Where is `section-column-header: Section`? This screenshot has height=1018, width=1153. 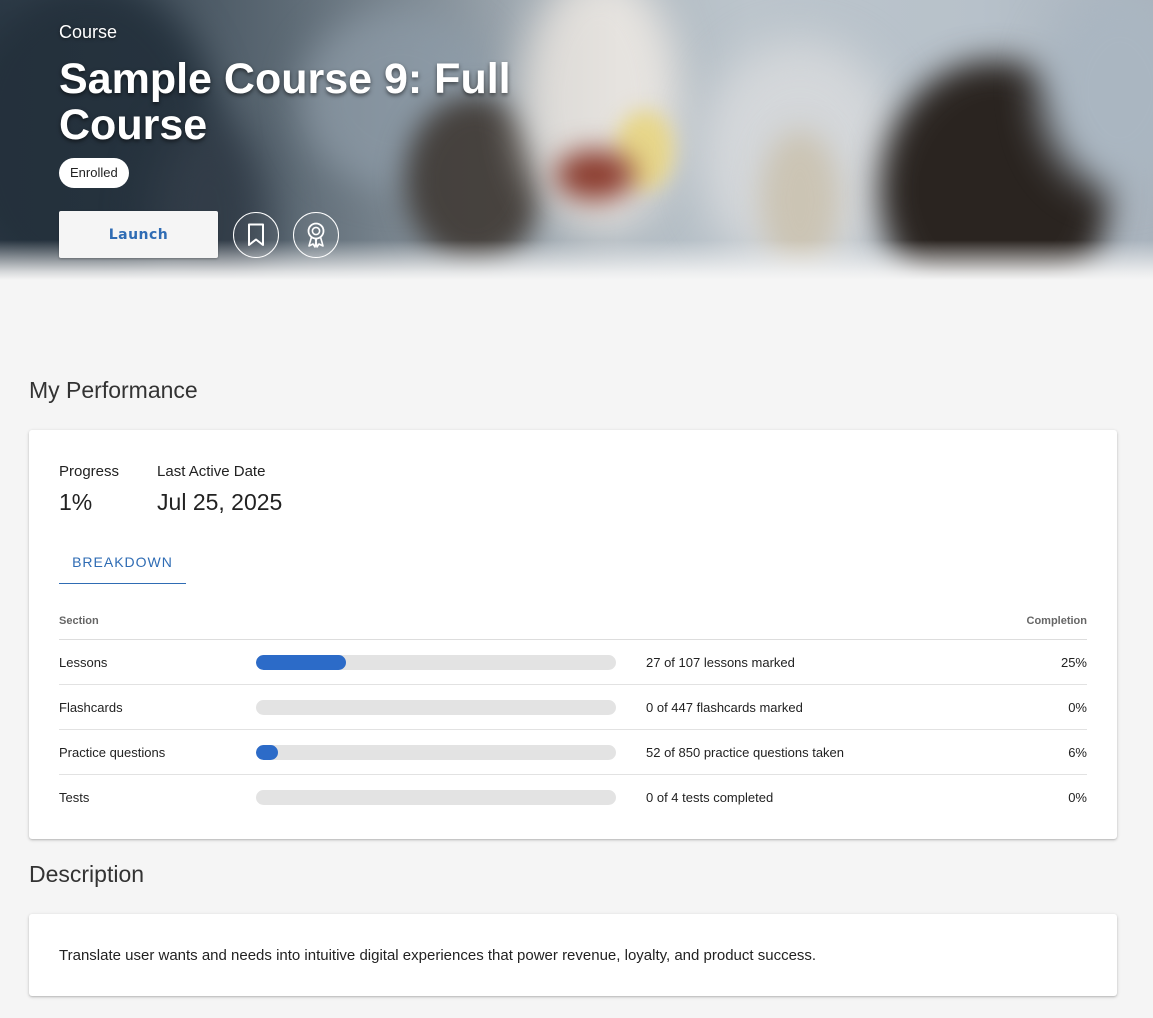 section-column-header: Section is located at coordinates (79, 621).